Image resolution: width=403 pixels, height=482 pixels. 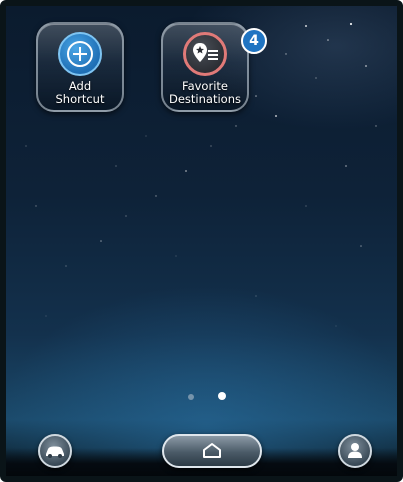 I want to click on home-icon, so click(x=212, y=450).